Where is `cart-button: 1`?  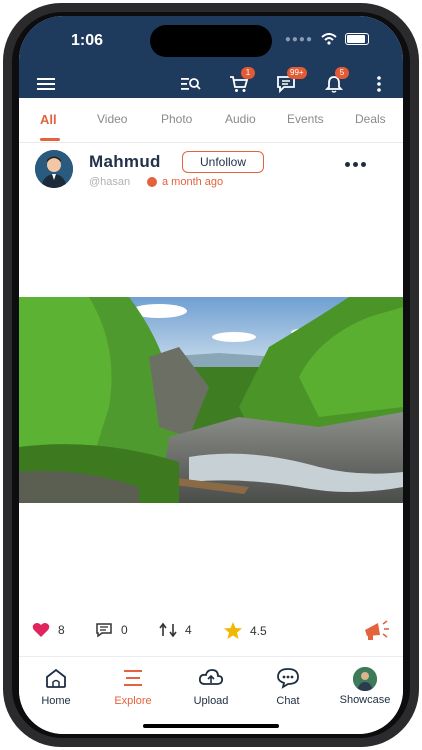 cart-button: 1 is located at coordinates (241, 80).